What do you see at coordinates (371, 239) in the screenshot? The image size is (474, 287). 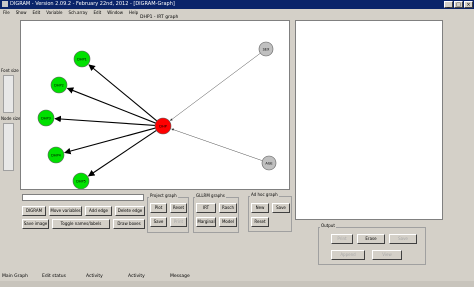 I see `output-erase-button: Erase` at bounding box center [371, 239].